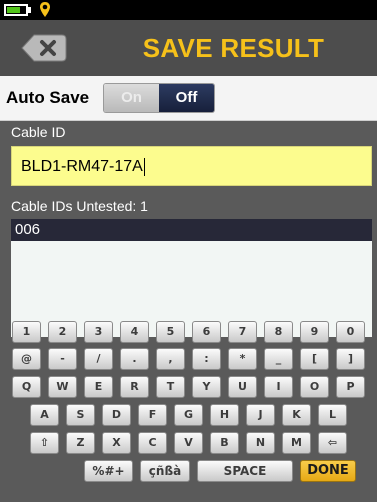 This screenshot has width=377, height=502. What do you see at coordinates (62, 387) in the screenshot?
I see `key: W` at bounding box center [62, 387].